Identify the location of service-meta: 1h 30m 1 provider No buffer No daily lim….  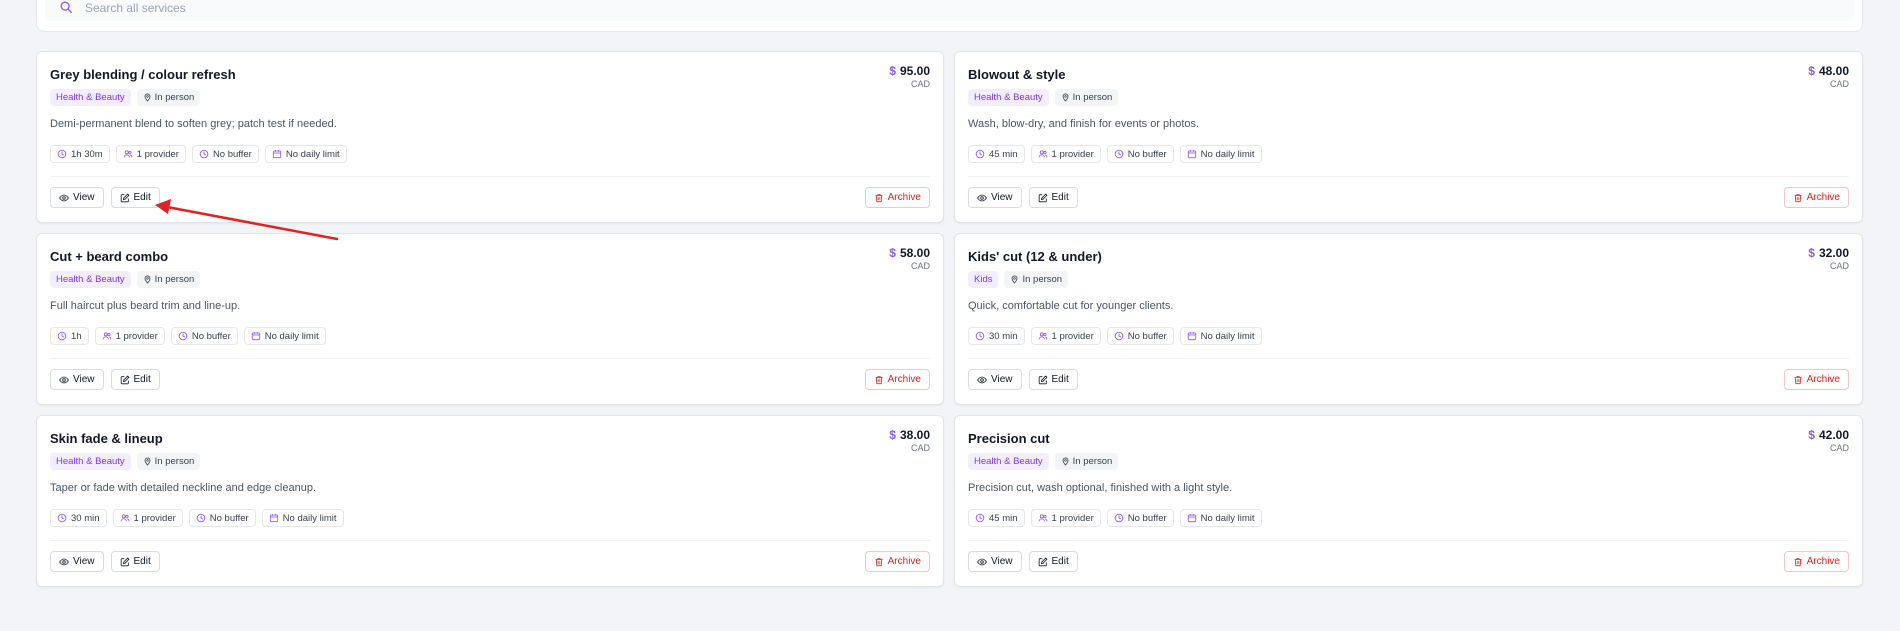
(198, 154).